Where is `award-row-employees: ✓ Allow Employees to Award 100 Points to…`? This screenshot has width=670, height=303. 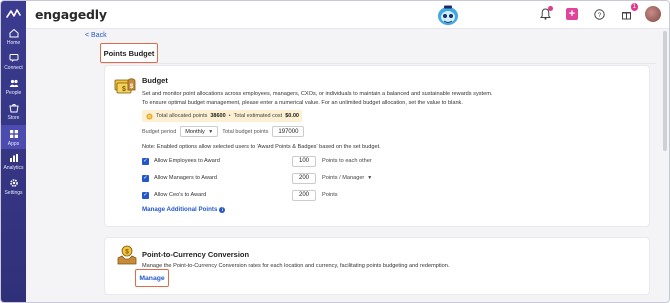 award-row-employees: ✓ Allow Employees to Award 100 Points to… is located at coordinates (257, 161).